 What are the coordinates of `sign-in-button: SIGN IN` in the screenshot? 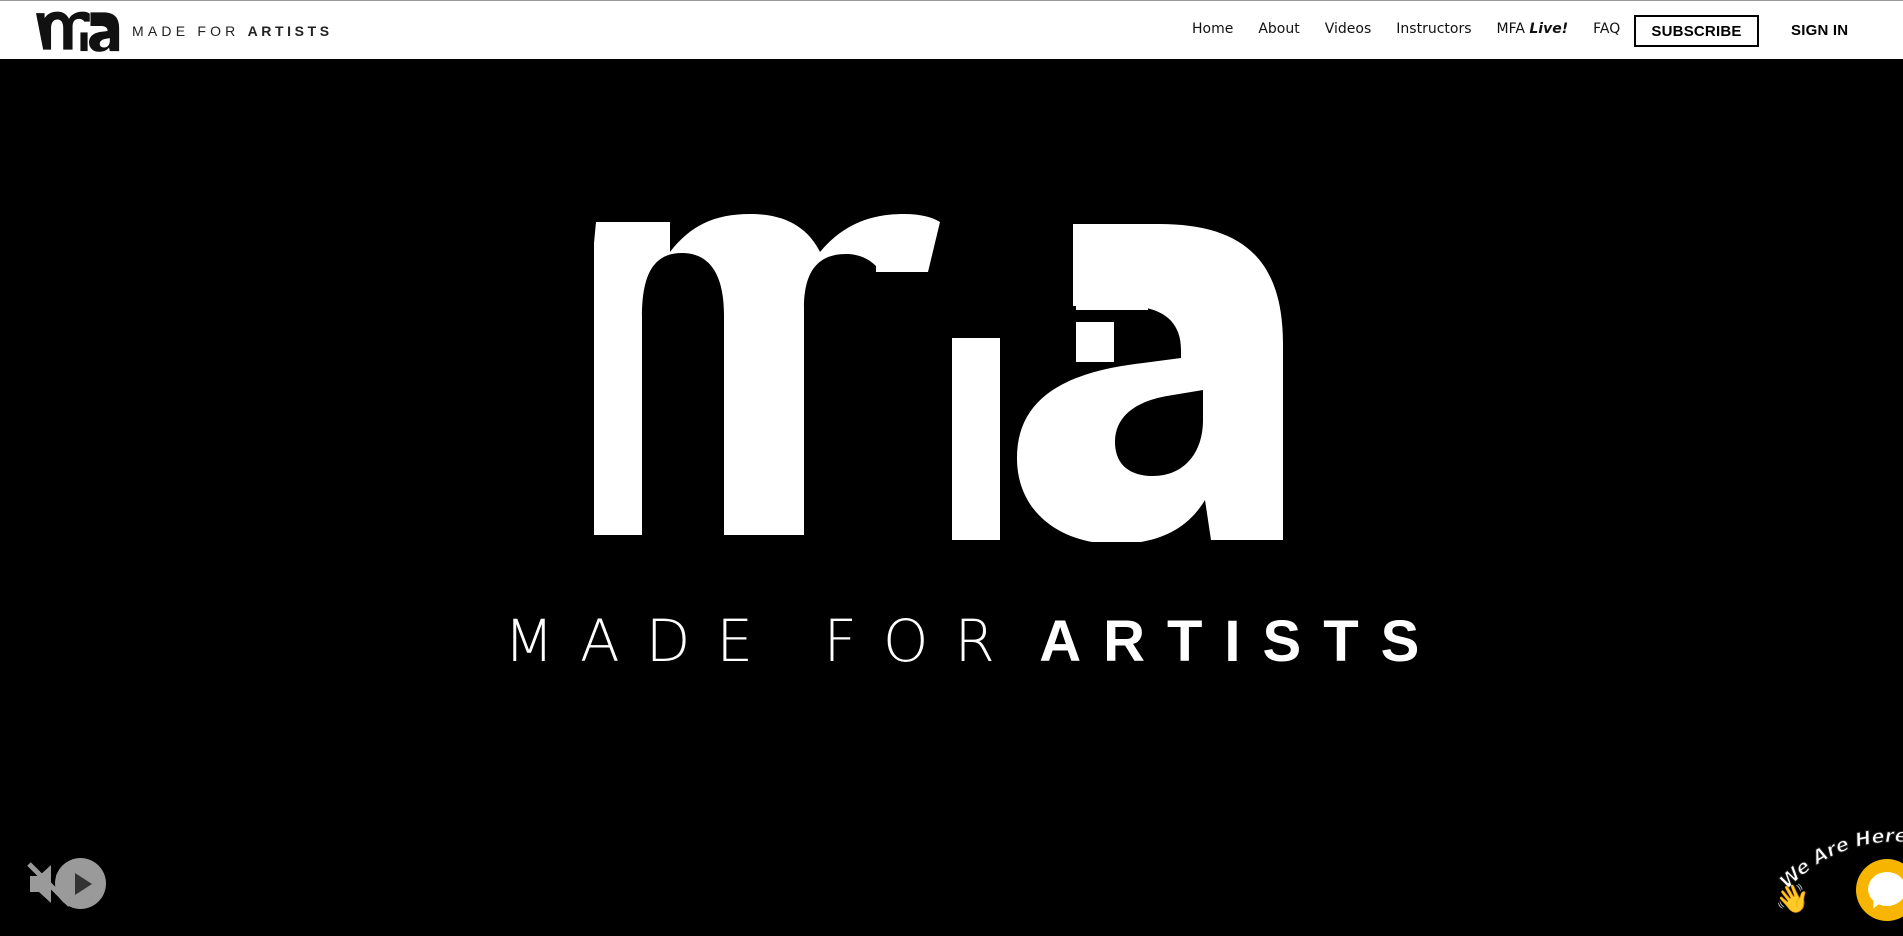 It's located at (1819, 30).